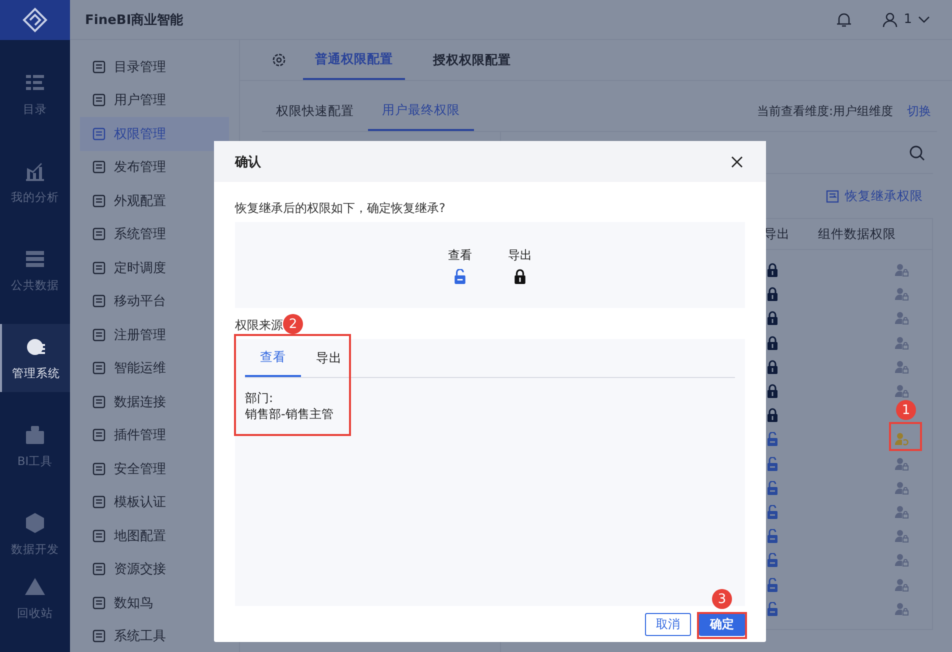 The width and height of the screenshot is (952, 652). Describe the element at coordinates (35, 435) in the screenshot. I see `toolbox-icon` at that location.